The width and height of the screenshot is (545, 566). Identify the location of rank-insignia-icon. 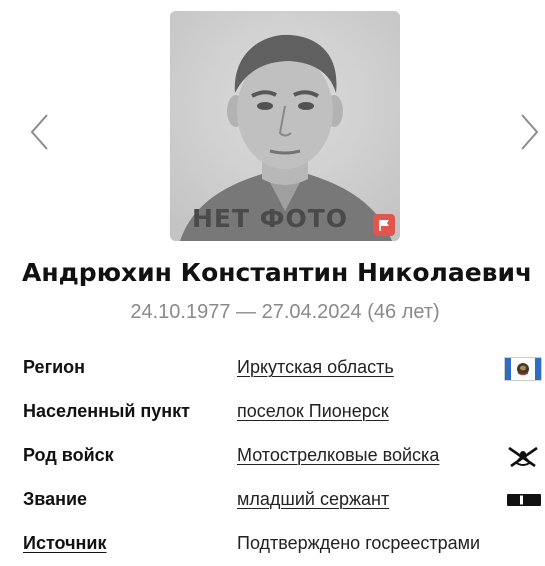
(523, 500).